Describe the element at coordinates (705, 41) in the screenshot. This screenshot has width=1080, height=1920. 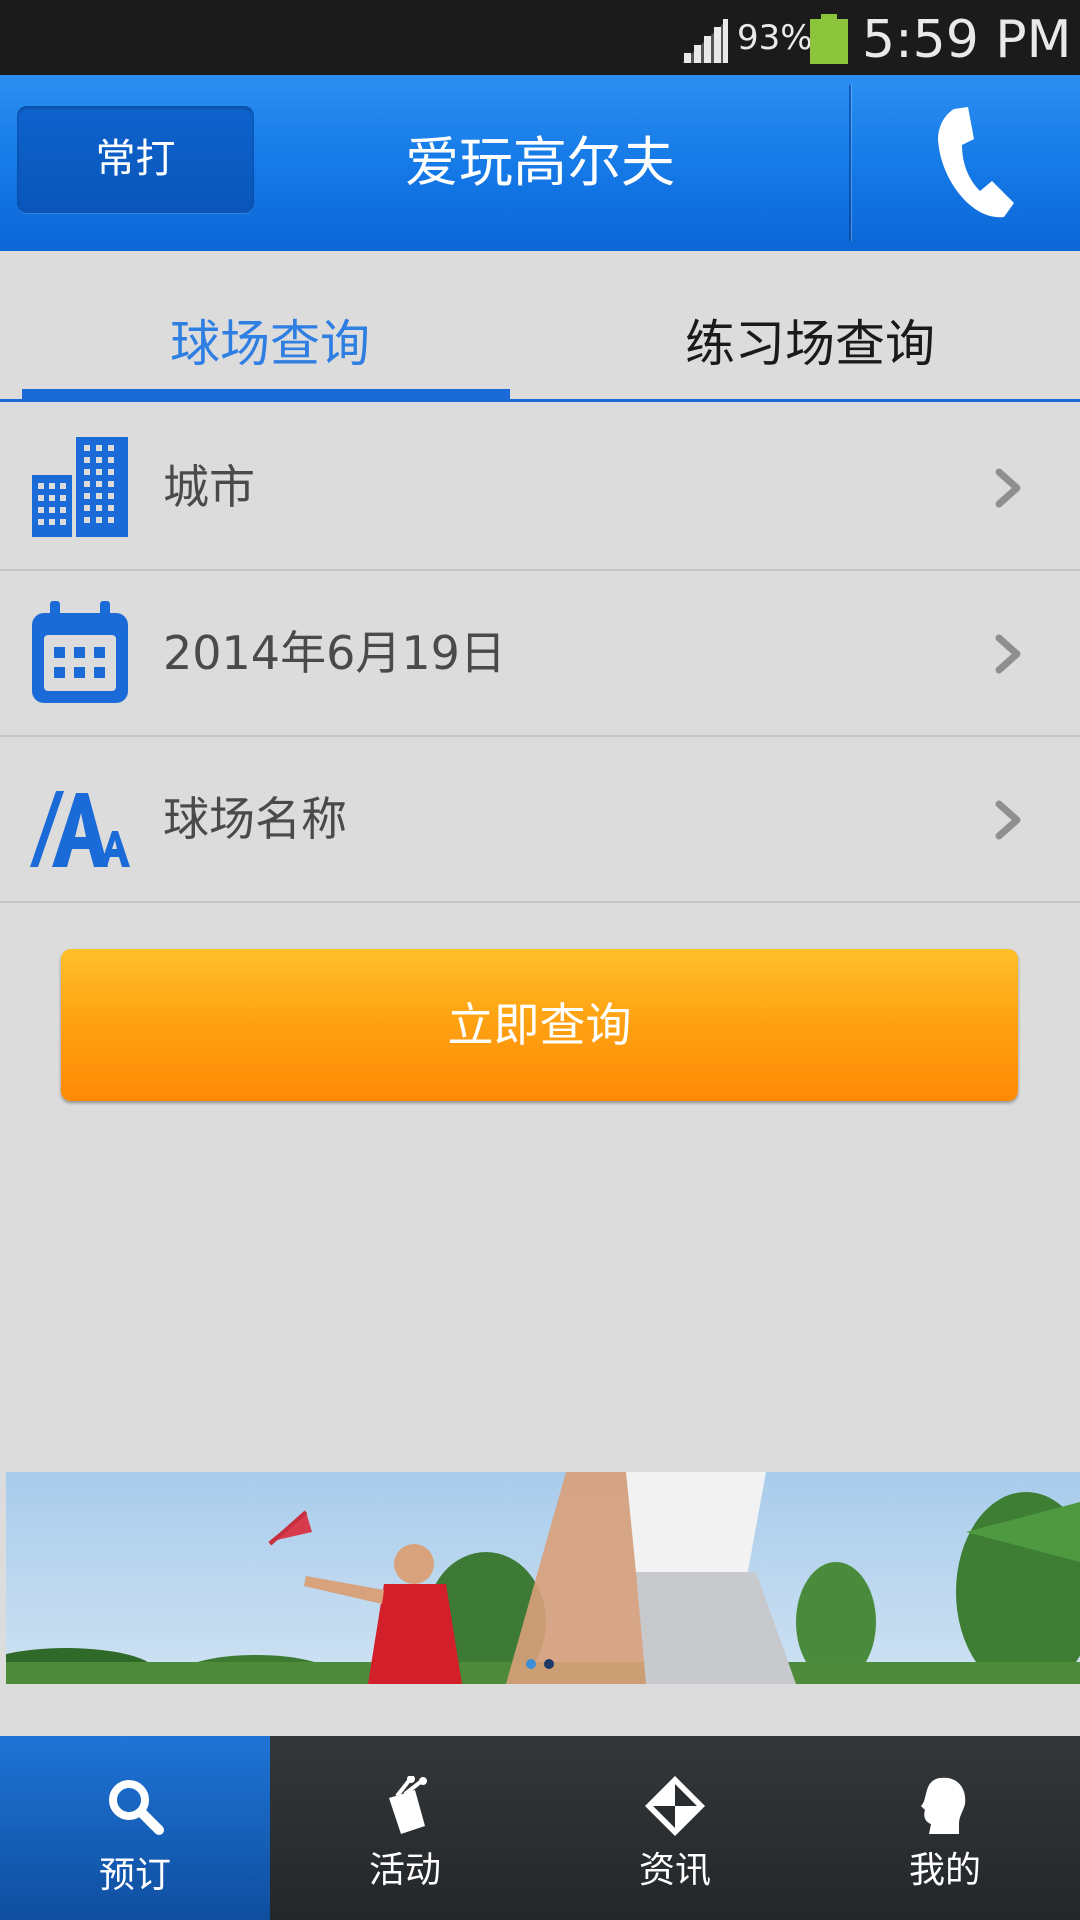
I see `signal-icon` at that location.